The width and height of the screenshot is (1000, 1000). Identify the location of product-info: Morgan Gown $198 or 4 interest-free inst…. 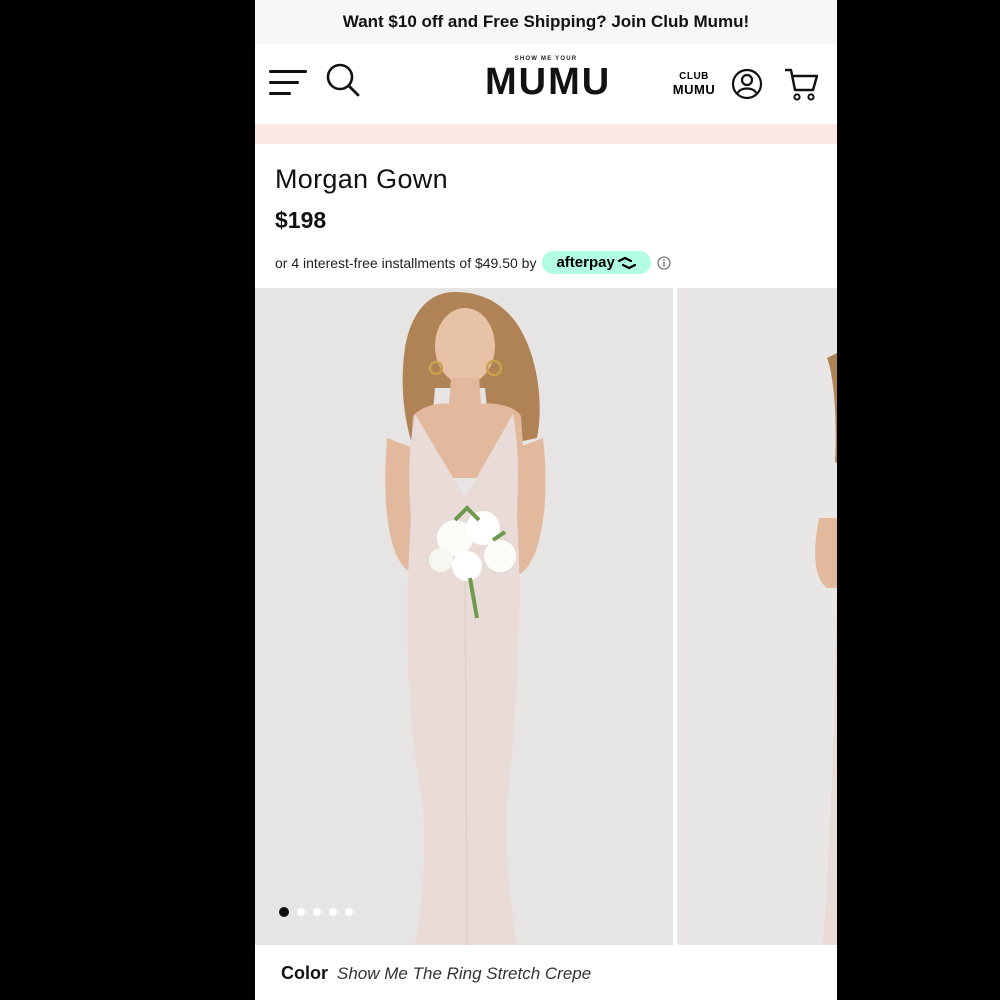
(550, 209).